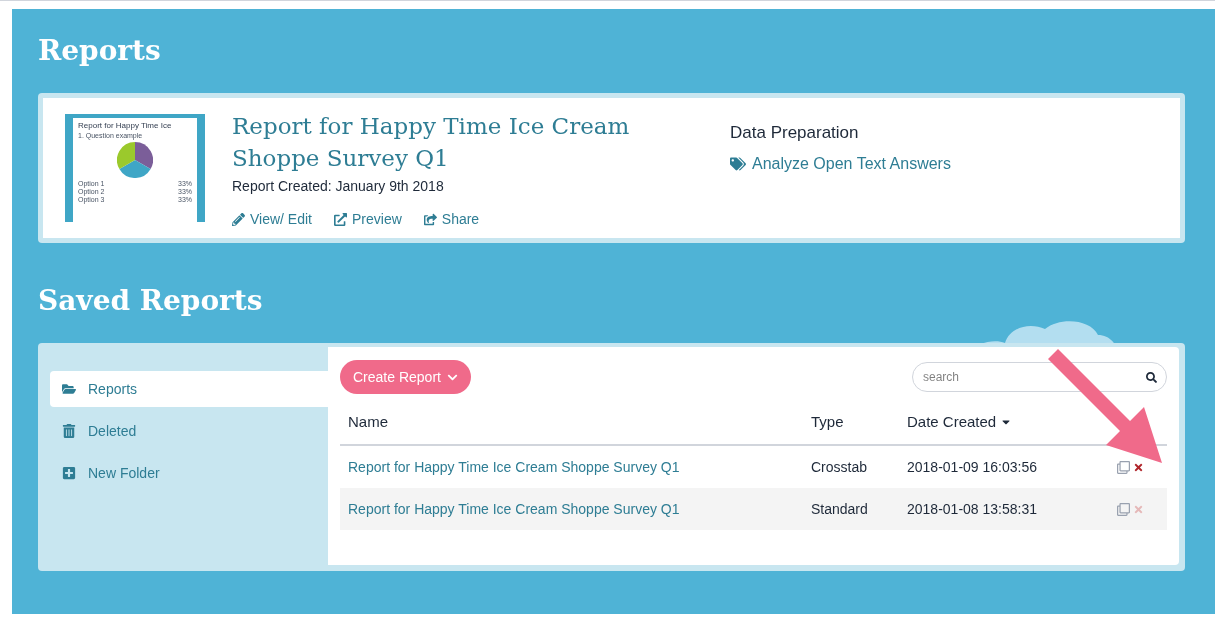 This screenshot has width=1215, height=623. I want to click on report-title: Report for Happy Time Ice Cream Shoppe Survey Q1, so click(442, 142).